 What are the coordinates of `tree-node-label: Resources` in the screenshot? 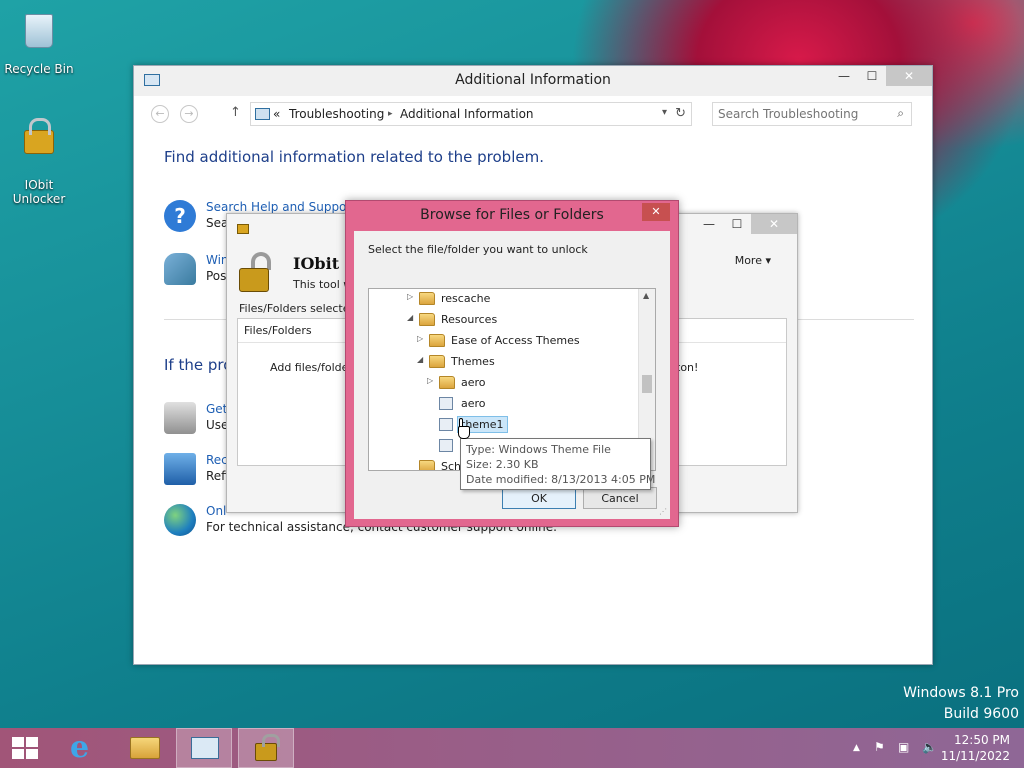 It's located at (469, 319).